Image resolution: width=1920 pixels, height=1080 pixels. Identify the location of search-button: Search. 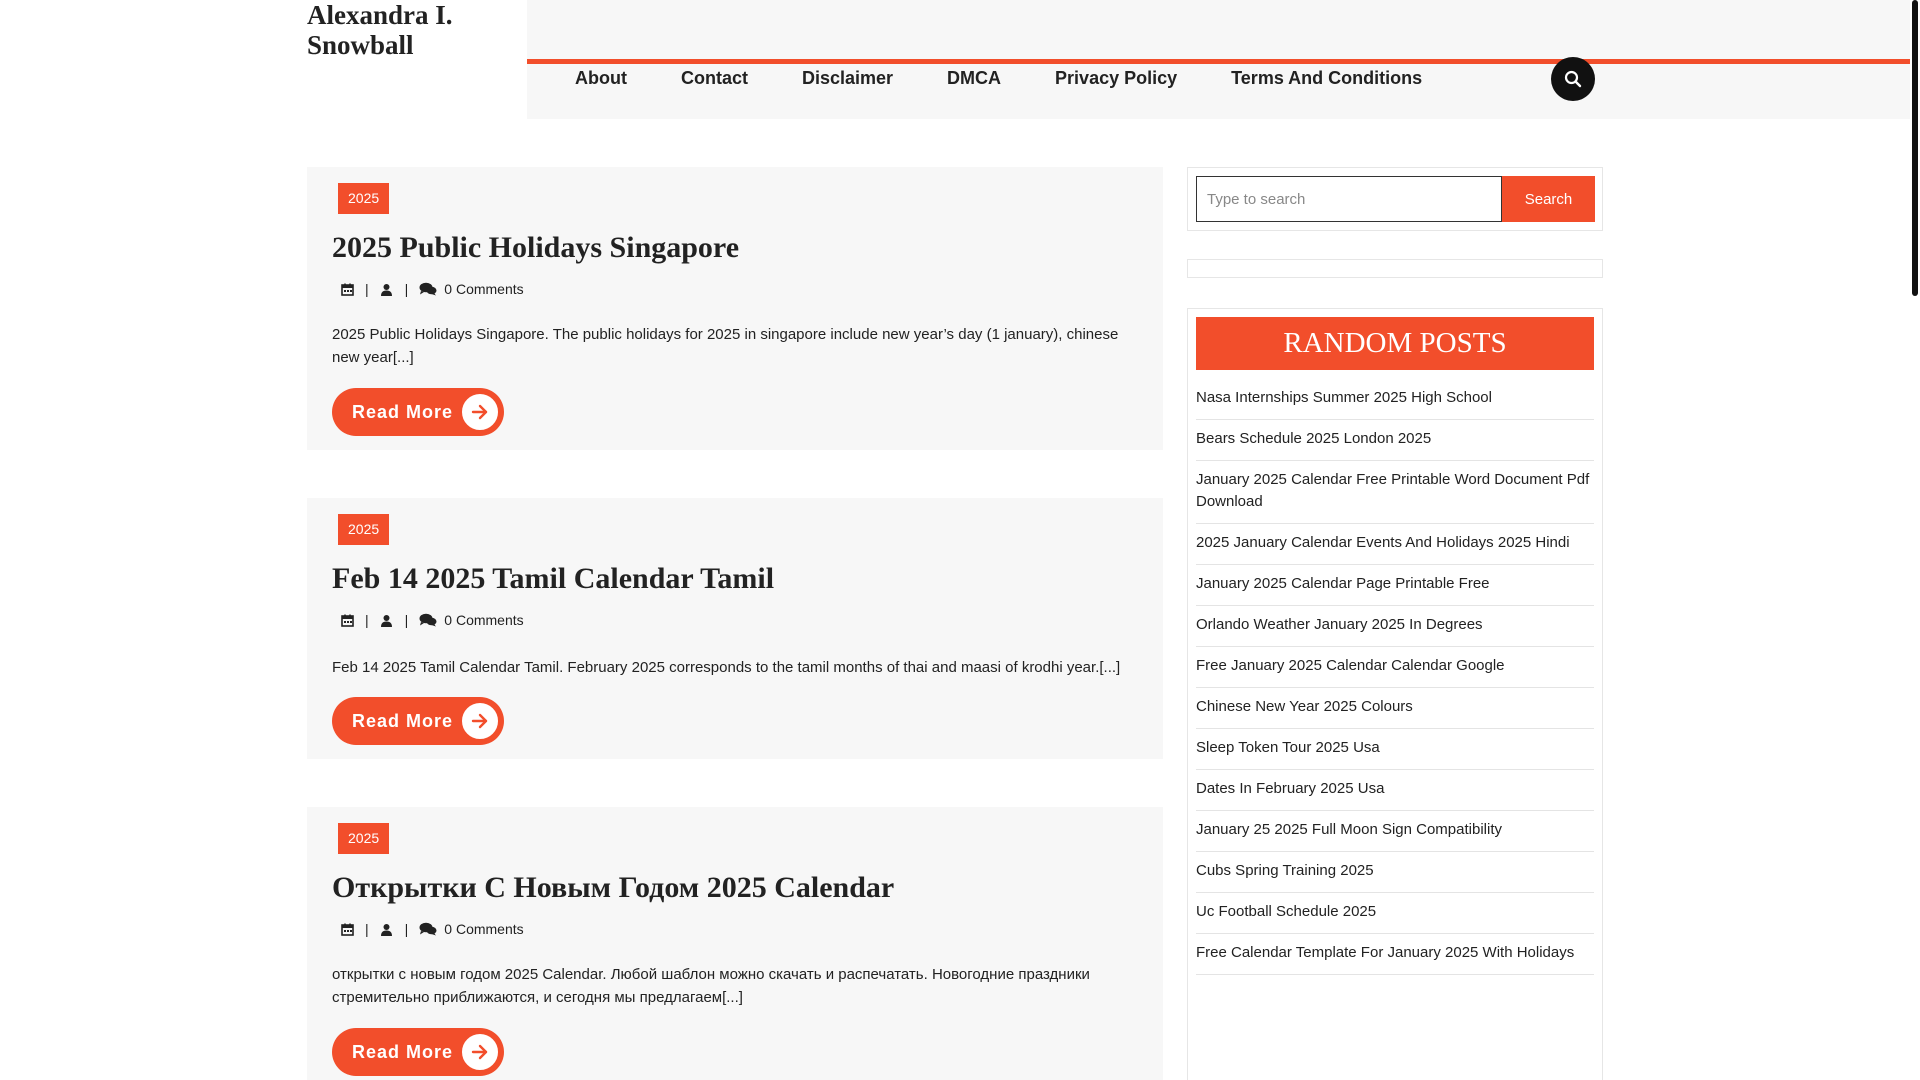
(1548, 199).